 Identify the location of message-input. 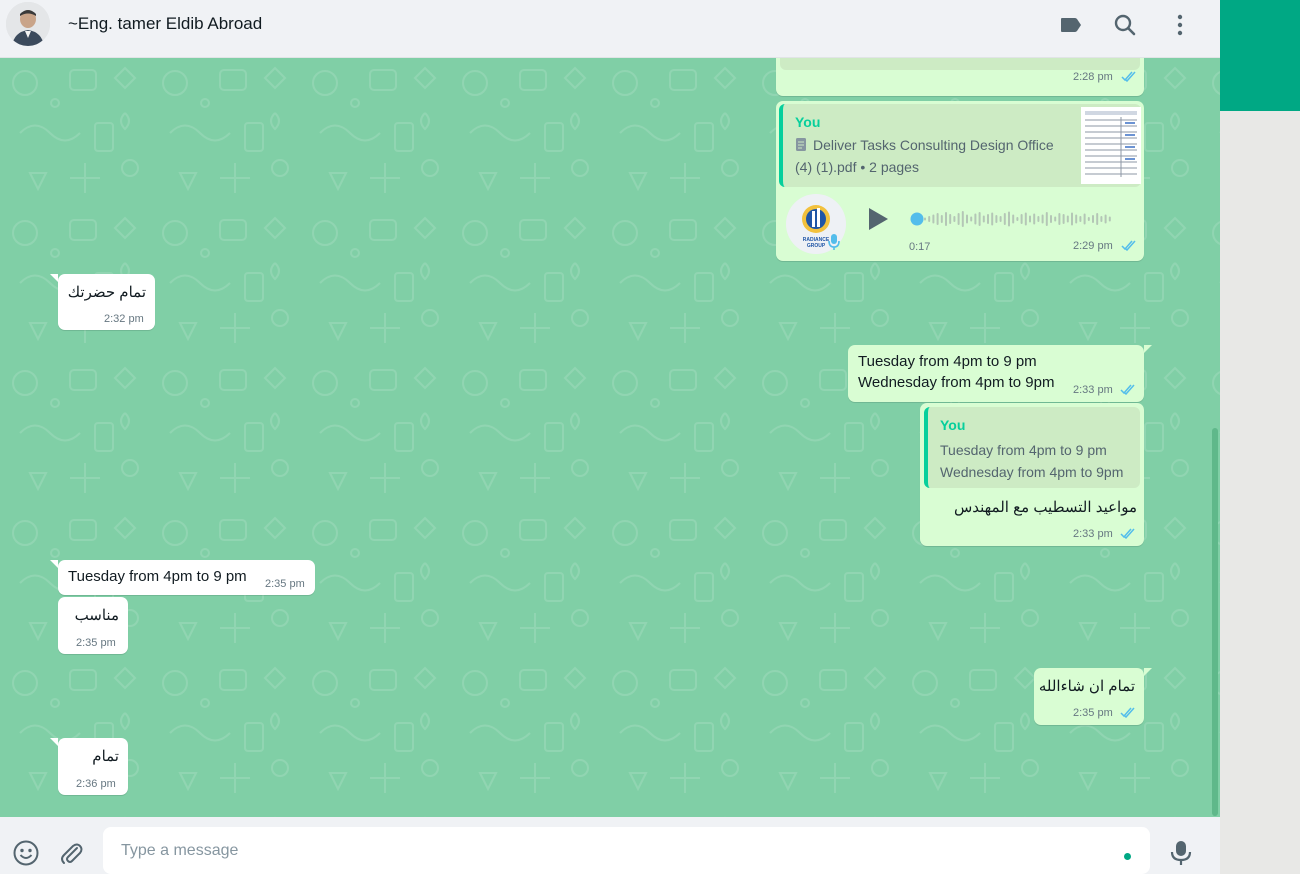
(626, 850).